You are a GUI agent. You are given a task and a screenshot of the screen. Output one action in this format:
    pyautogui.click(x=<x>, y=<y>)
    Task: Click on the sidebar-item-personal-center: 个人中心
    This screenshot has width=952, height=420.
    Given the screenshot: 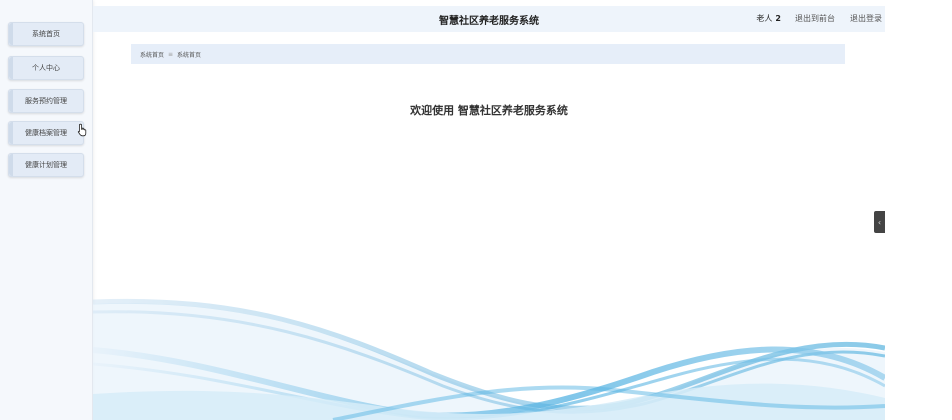 What is the action you would take?
    pyautogui.click(x=46, y=68)
    